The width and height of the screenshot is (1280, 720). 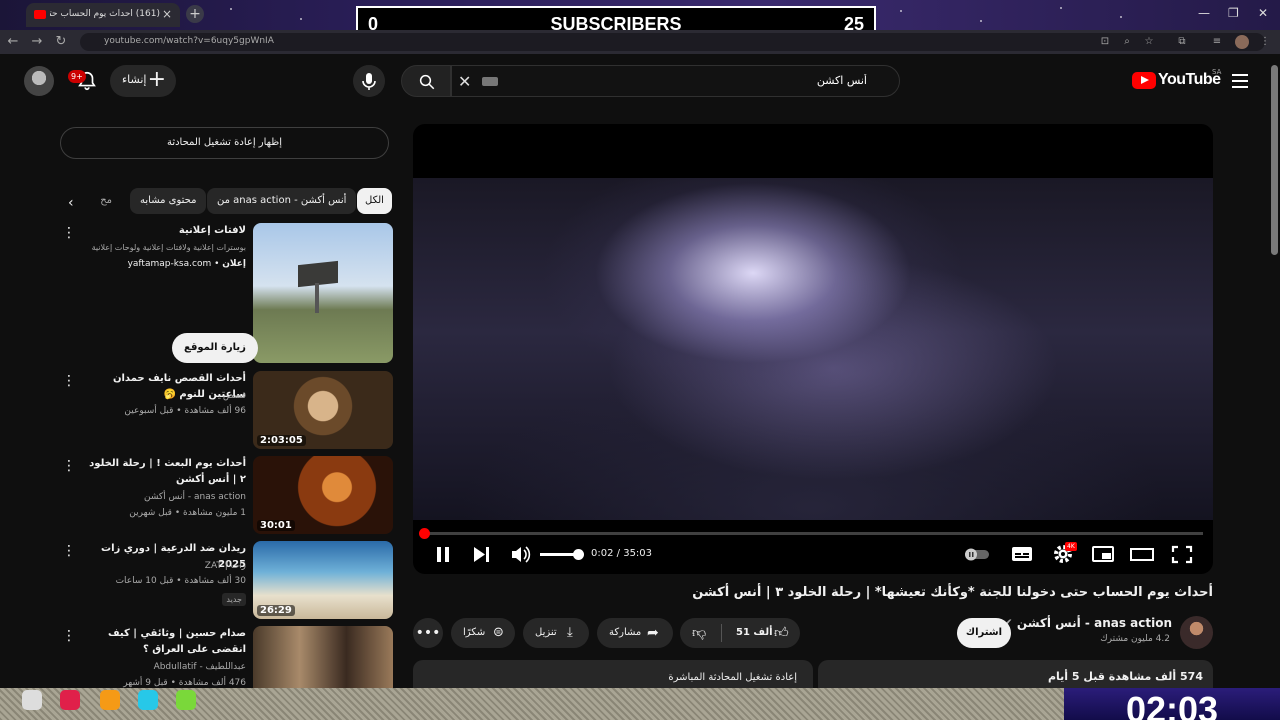 What do you see at coordinates (71, 203) in the screenshot?
I see `chips-prev-icon: ‹` at bounding box center [71, 203].